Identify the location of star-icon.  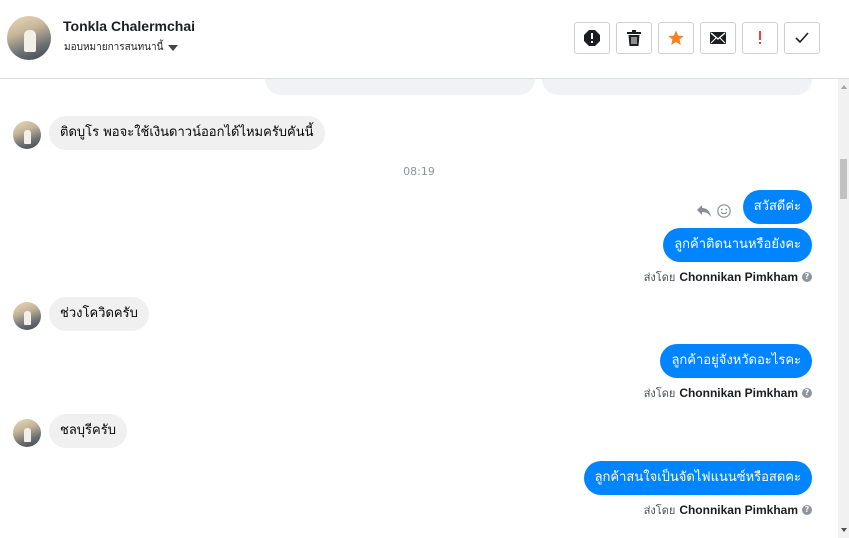
(676, 37).